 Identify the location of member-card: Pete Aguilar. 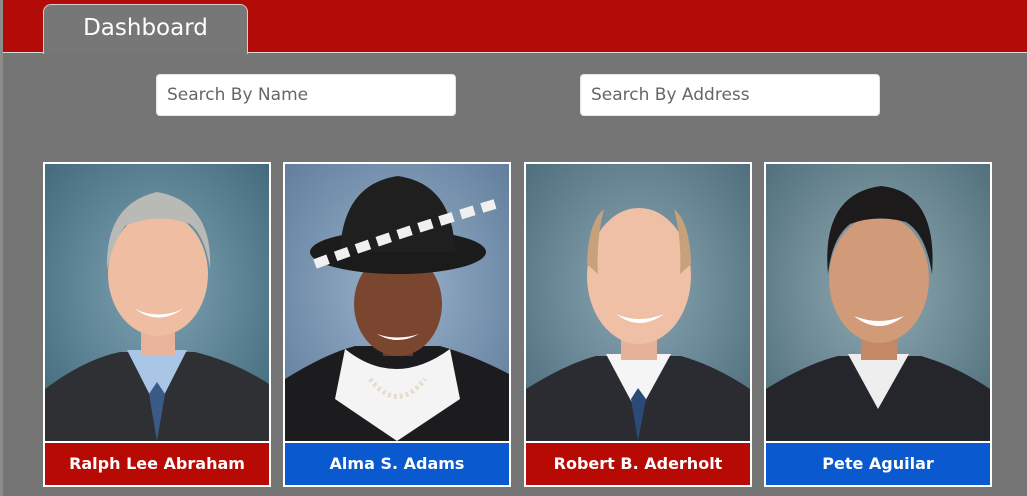
(878, 324).